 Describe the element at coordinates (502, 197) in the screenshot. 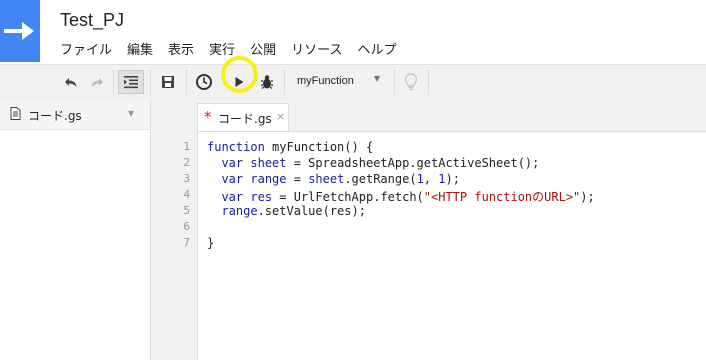

I see `code-string: "<HTTP functionのURL>"` at that location.